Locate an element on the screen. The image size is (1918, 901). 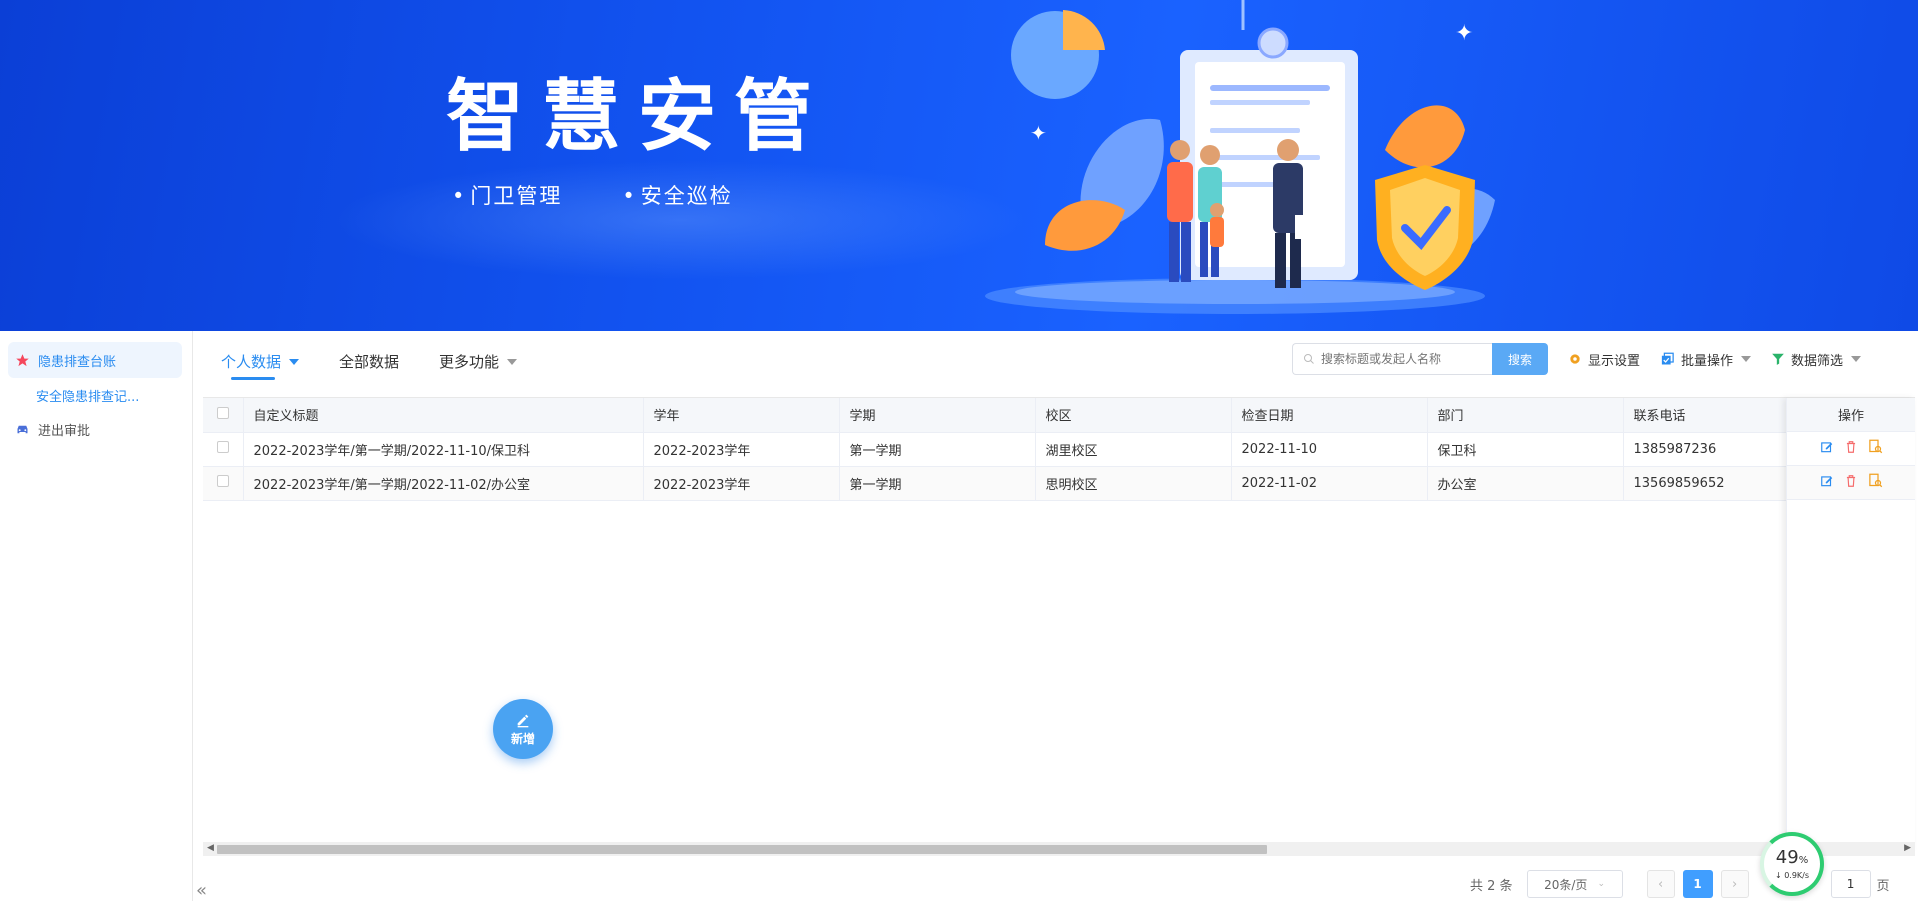
pagination: 共 2 条 20条/页 ⌄ ‹ 1 › 1 页 is located at coordinates (1680, 884).